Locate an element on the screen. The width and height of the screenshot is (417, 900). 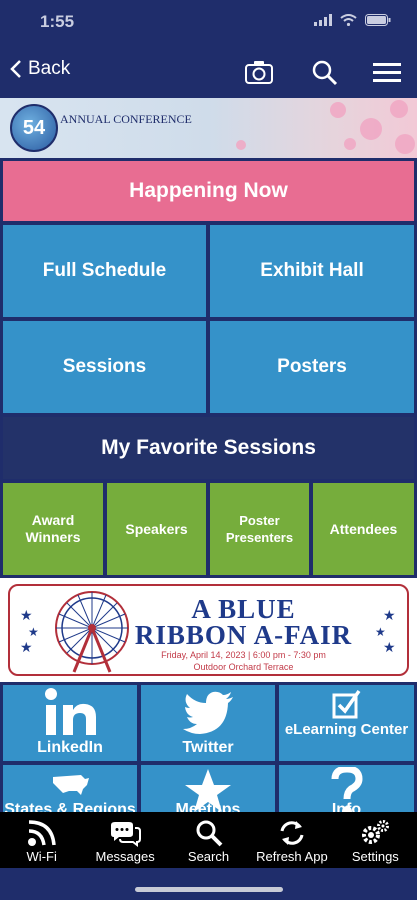
refresh-icon is located at coordinates (292, 833).